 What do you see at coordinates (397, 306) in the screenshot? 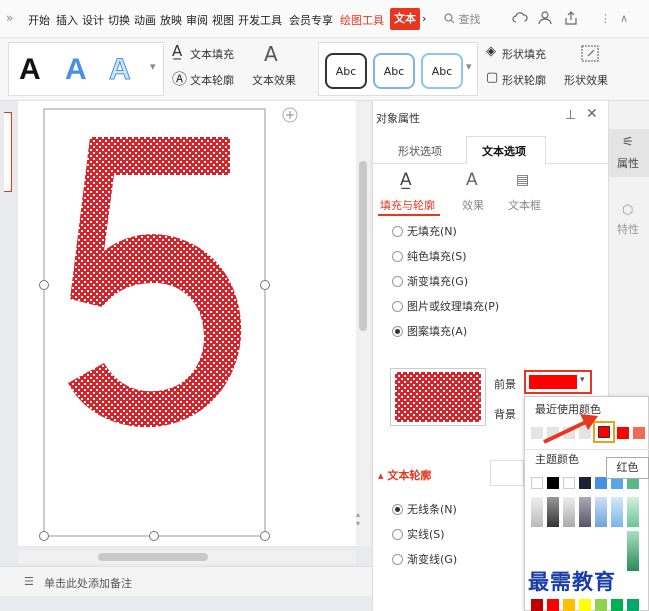
I see `radio-picture` at bounding box center [397, 306].